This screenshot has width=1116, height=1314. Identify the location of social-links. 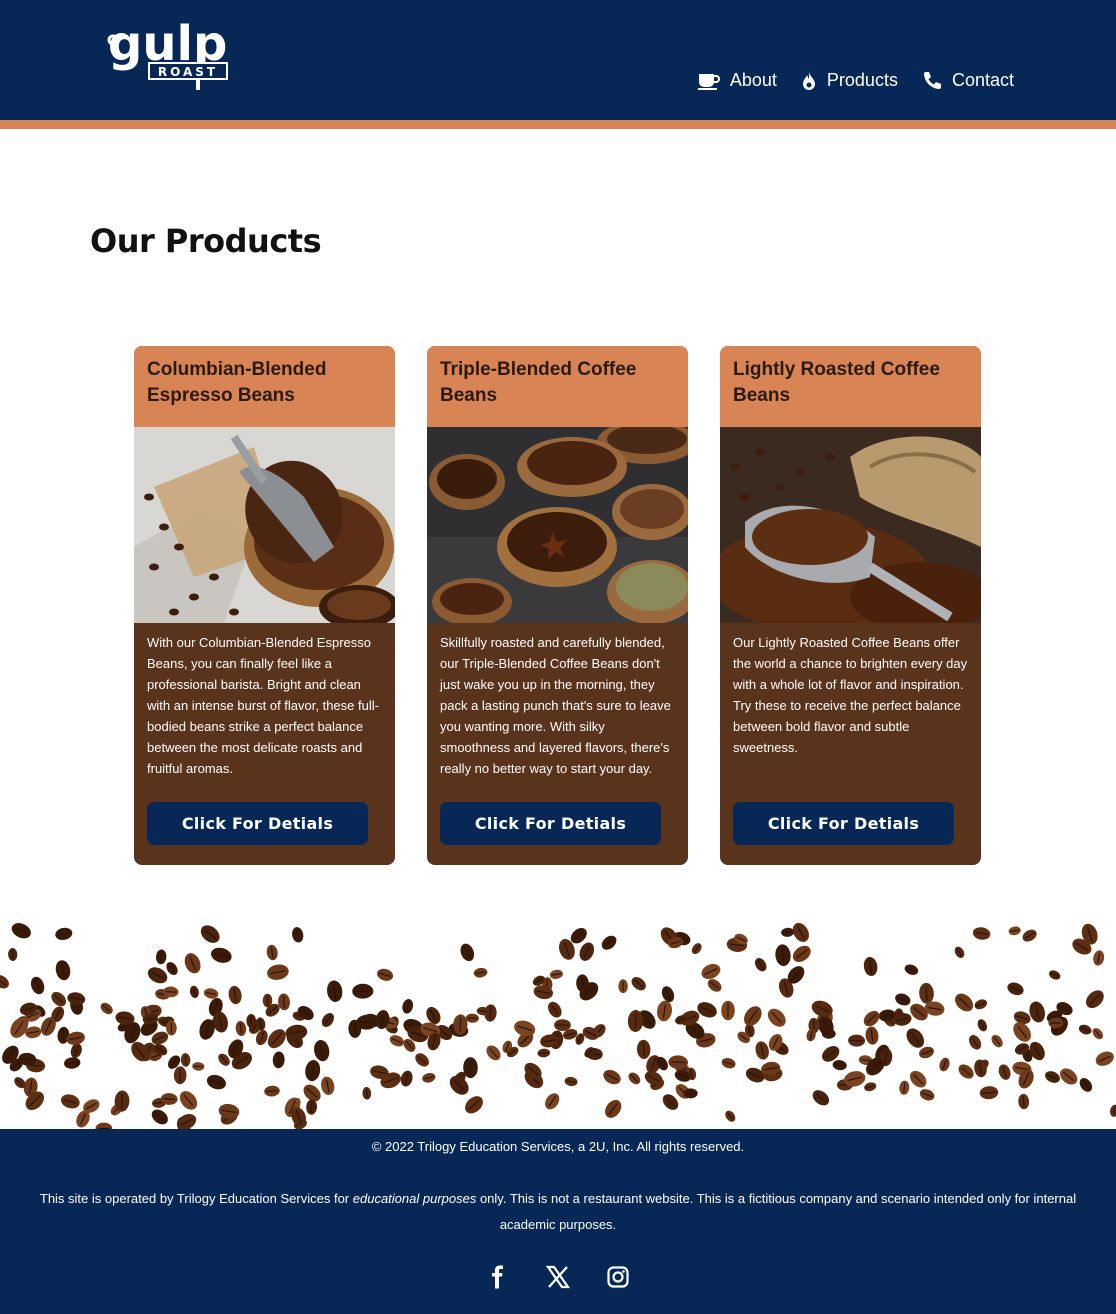
(558, 1277).